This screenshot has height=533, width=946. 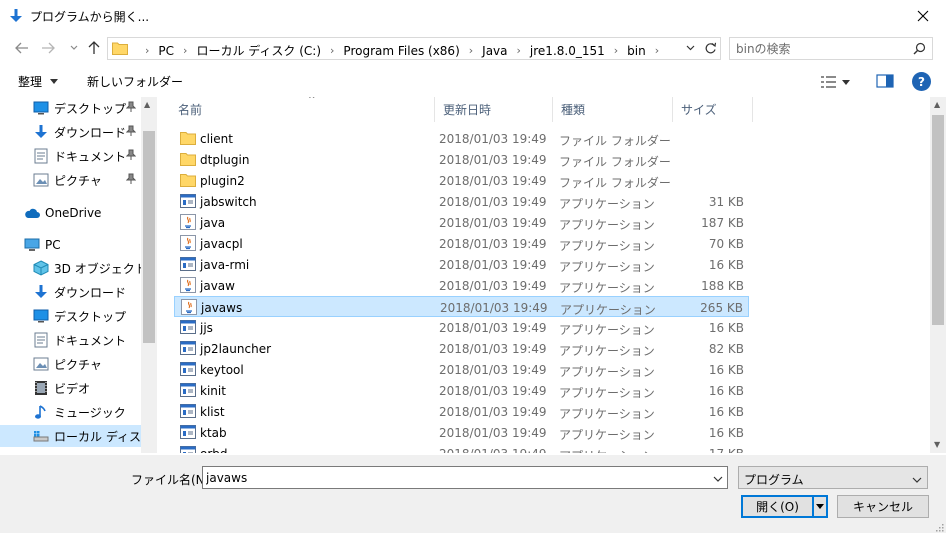 What do you see at coordinates (70, 132) in the screenshot?
I see `nav-item-downloads: ダウンロード` at bounding box center [70, 132].